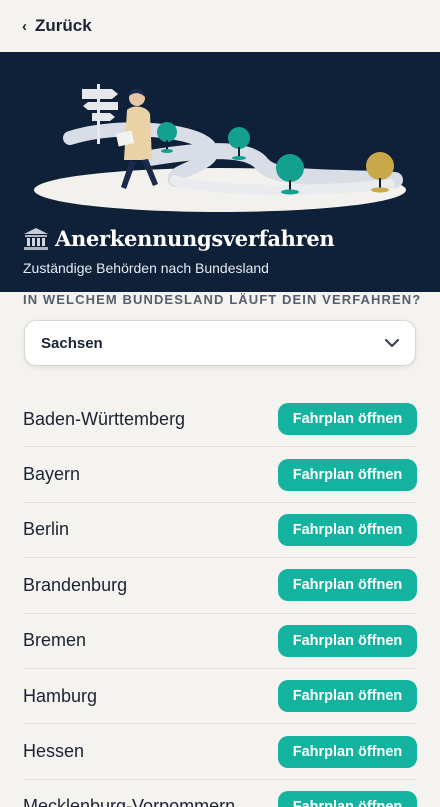  Describe the element at coordinates (63, 25) in the screenshot. I see `back-label: Zurück` at that location.